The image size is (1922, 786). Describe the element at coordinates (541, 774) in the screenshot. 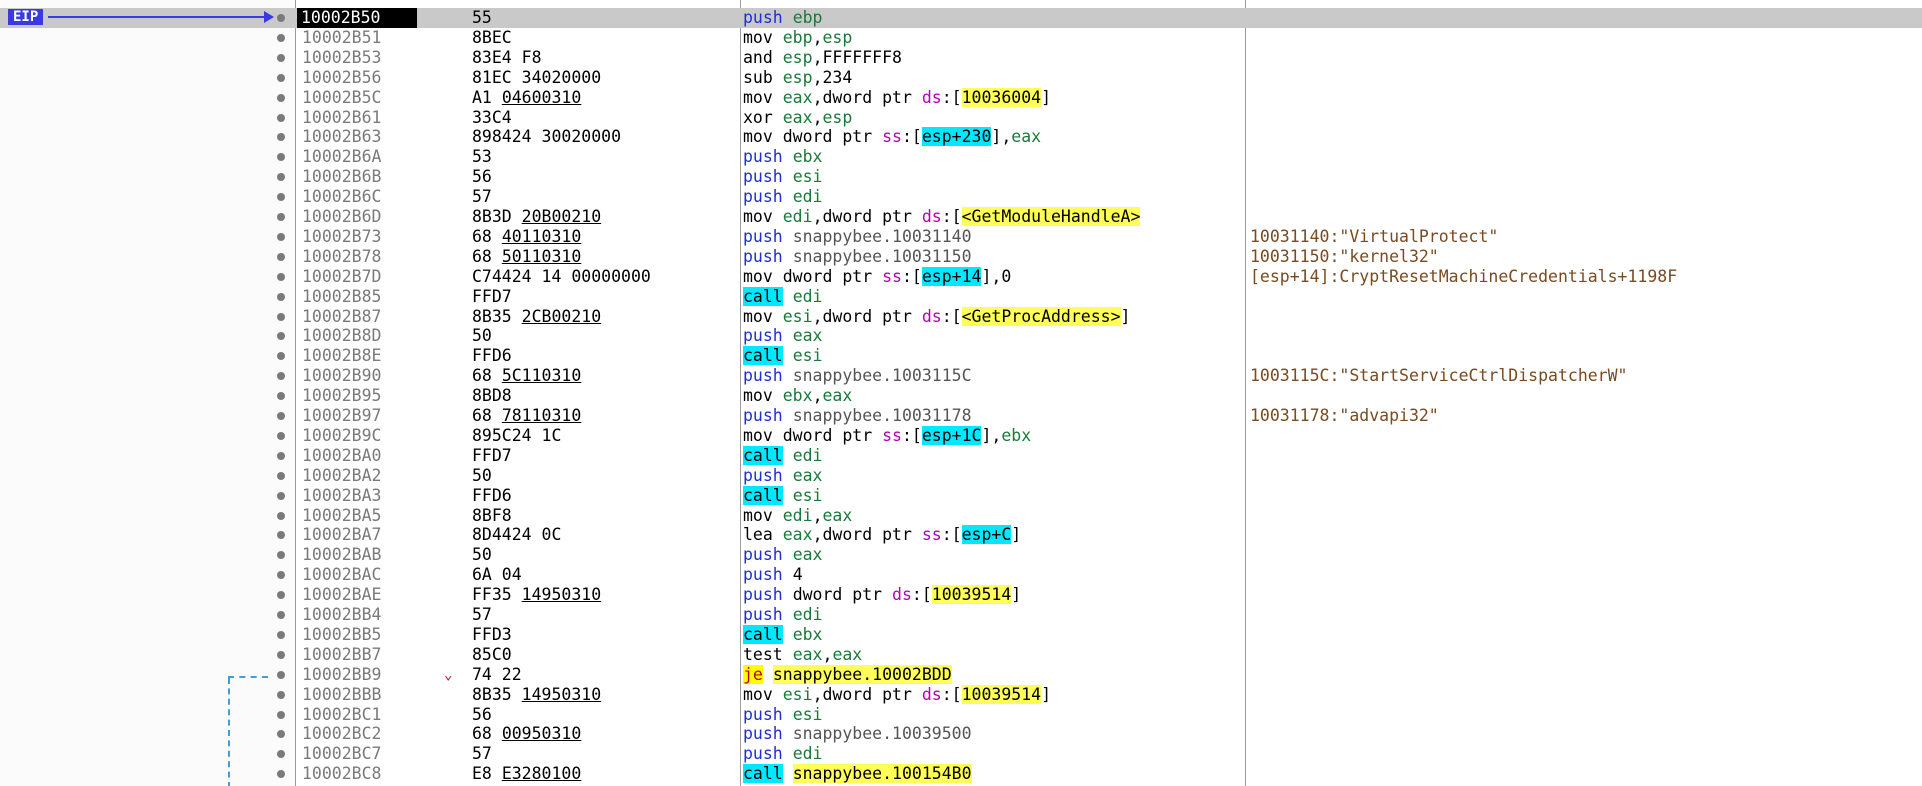

I see `reloc-bytes: E3280100` at that location.